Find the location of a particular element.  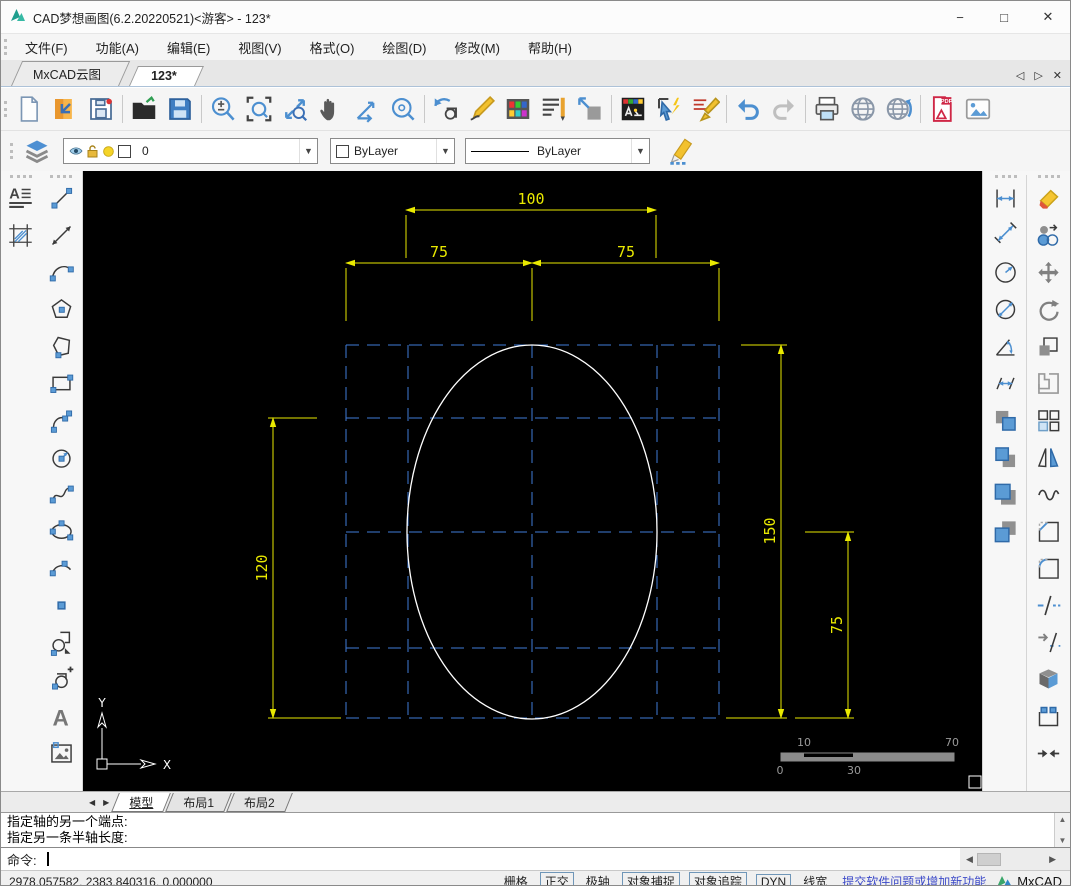

draw-order-under-icon is located at coordinates (1006, 531).